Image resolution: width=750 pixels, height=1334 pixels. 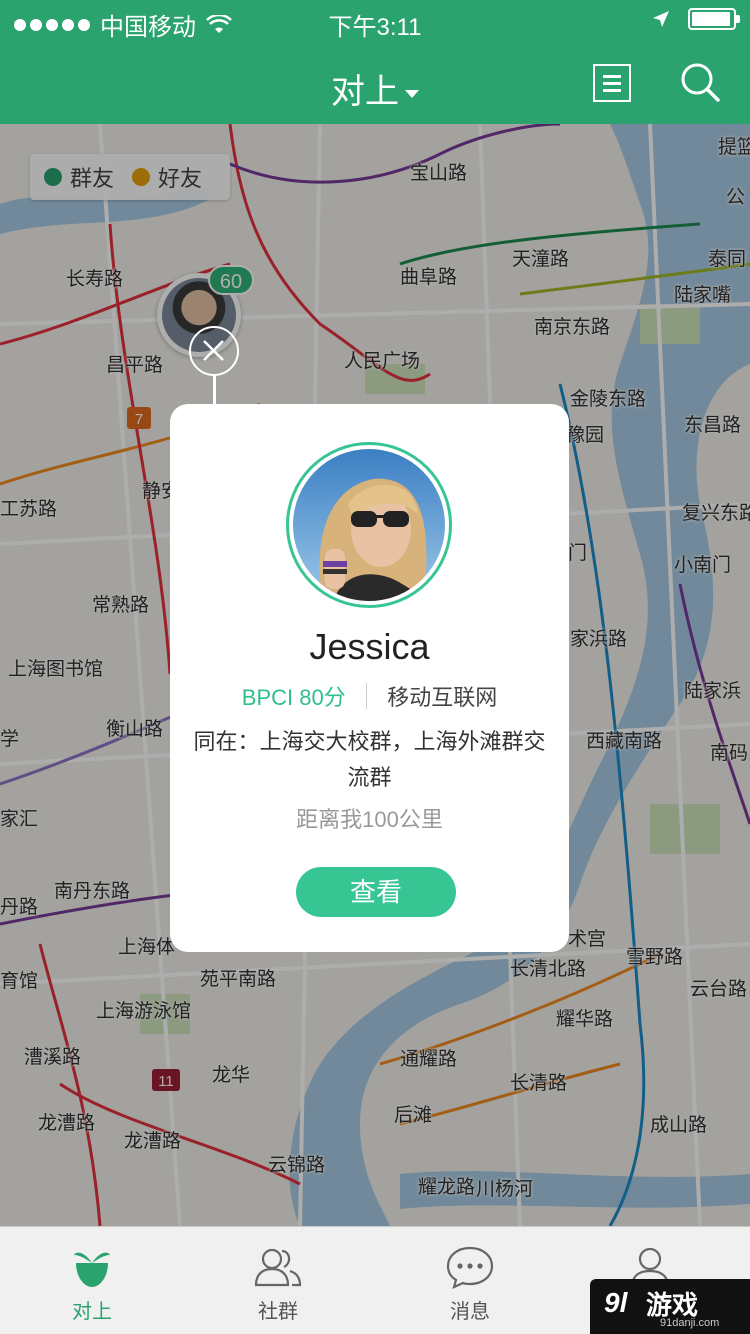 I want to click on profile-industry: 移动互联网, so click(x=442, y=697).